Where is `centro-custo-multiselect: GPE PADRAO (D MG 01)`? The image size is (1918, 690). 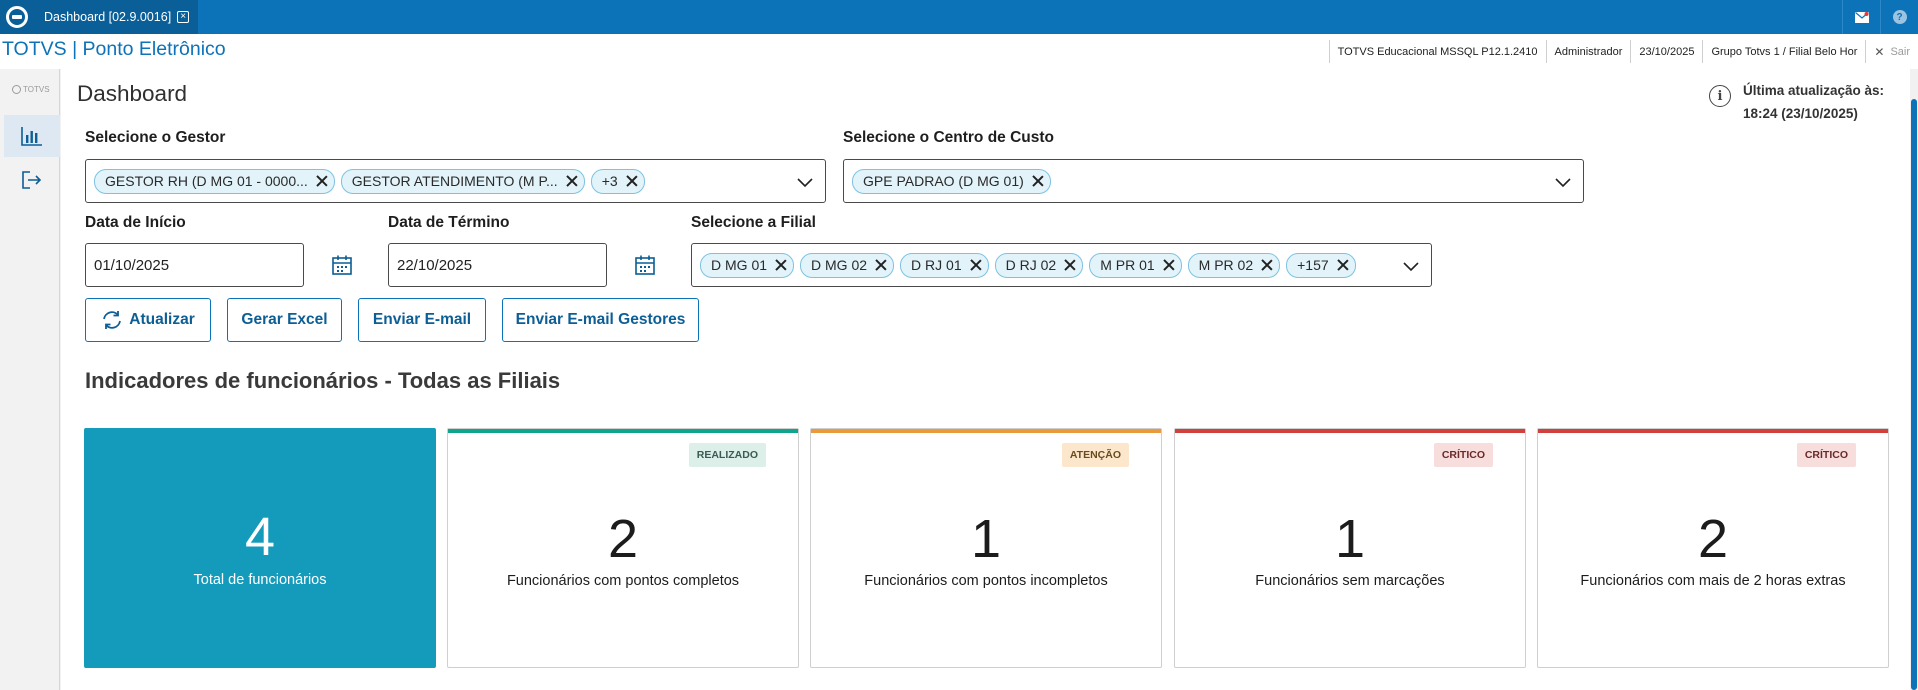 centro-custo-multiselect: GPE PADRAO (D MG 01) is located at coordinates (1213, 181).